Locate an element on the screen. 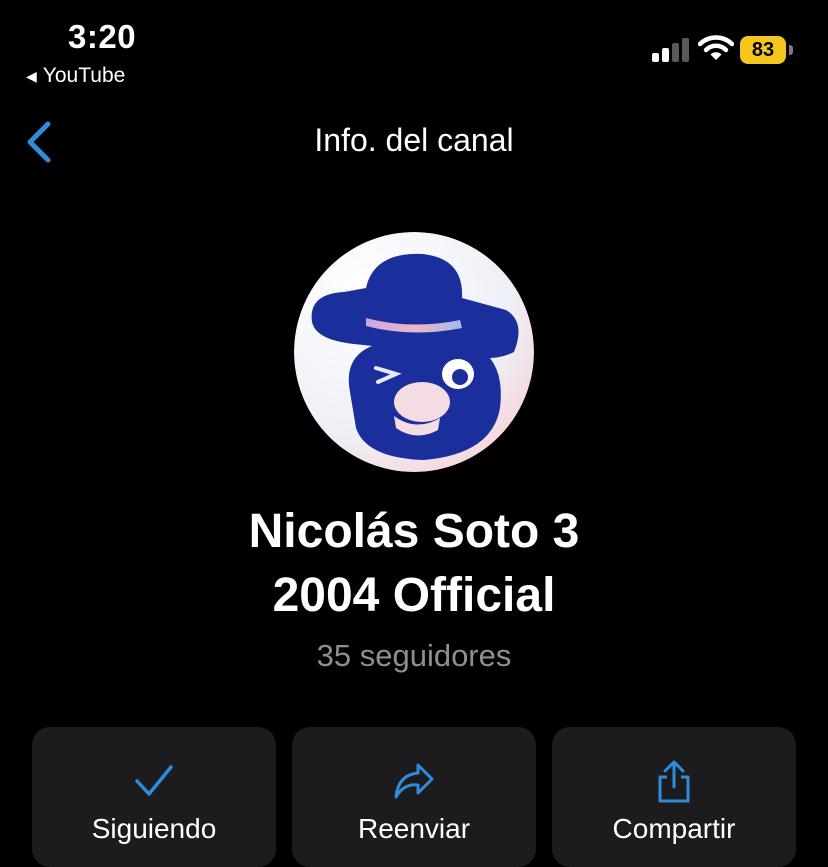  channel-name: Nicolás Soto 3 2004 Official is located at coordinates (414, 564).